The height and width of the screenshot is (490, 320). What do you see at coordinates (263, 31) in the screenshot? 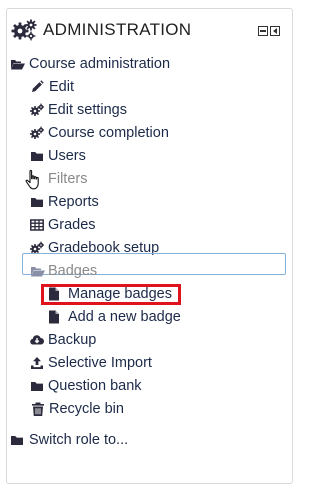
I see `dock-icon` at bounding box center [263, 31].